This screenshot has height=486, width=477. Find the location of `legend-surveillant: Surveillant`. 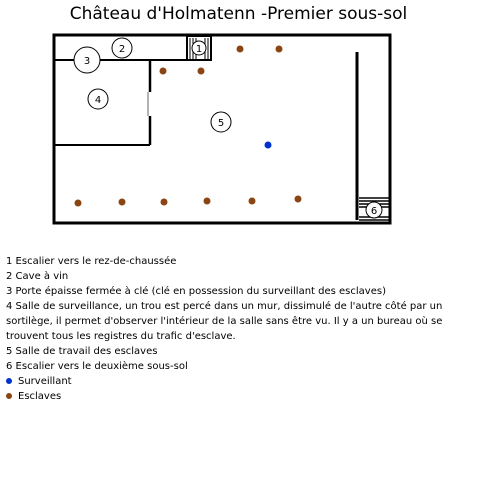

legend-surveillant: Surveillant is located at coordinates (239, 381).